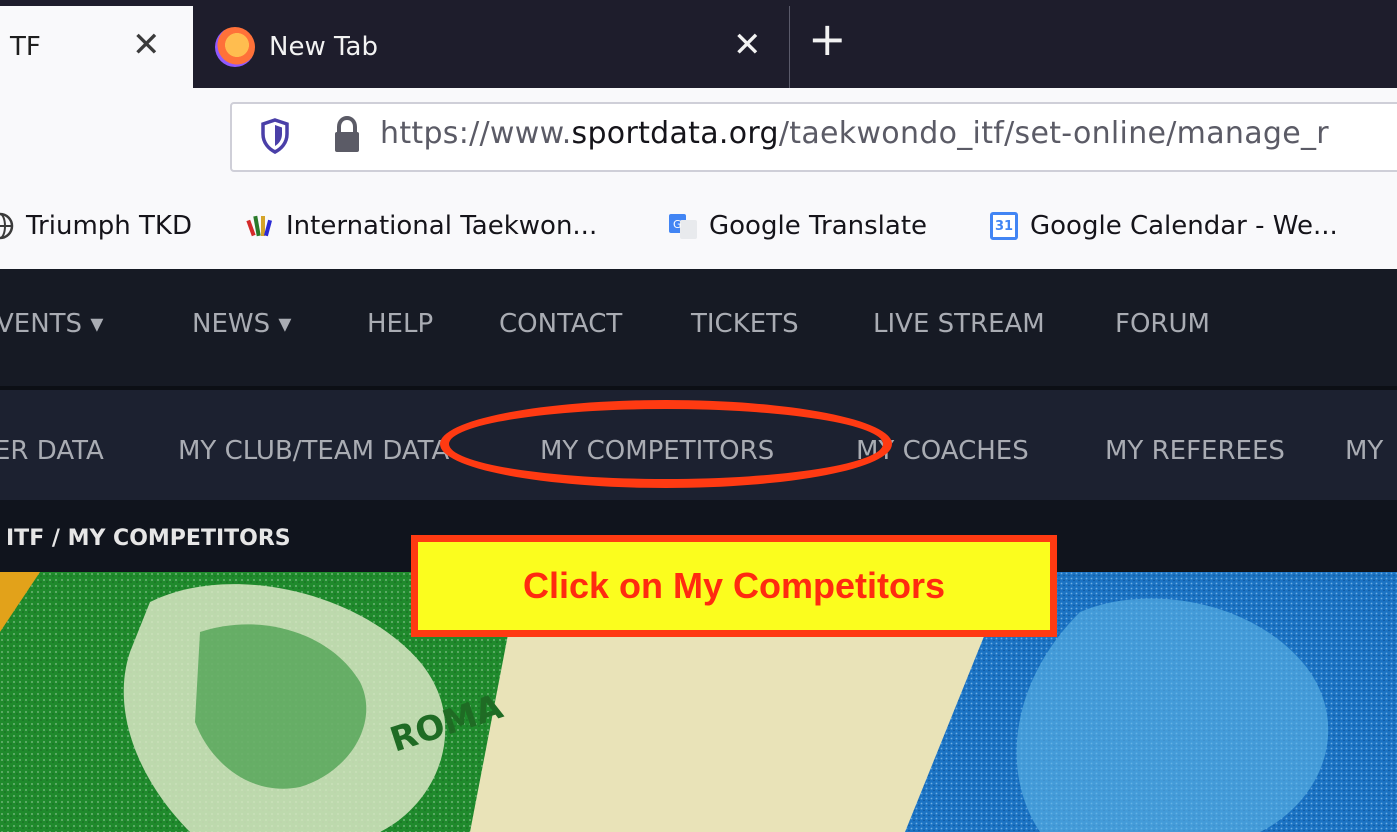 Image resolution: width=1397 pixels, height=832 pixels. I want to click on tracking-protection-shield-icon, so click(275, 136).